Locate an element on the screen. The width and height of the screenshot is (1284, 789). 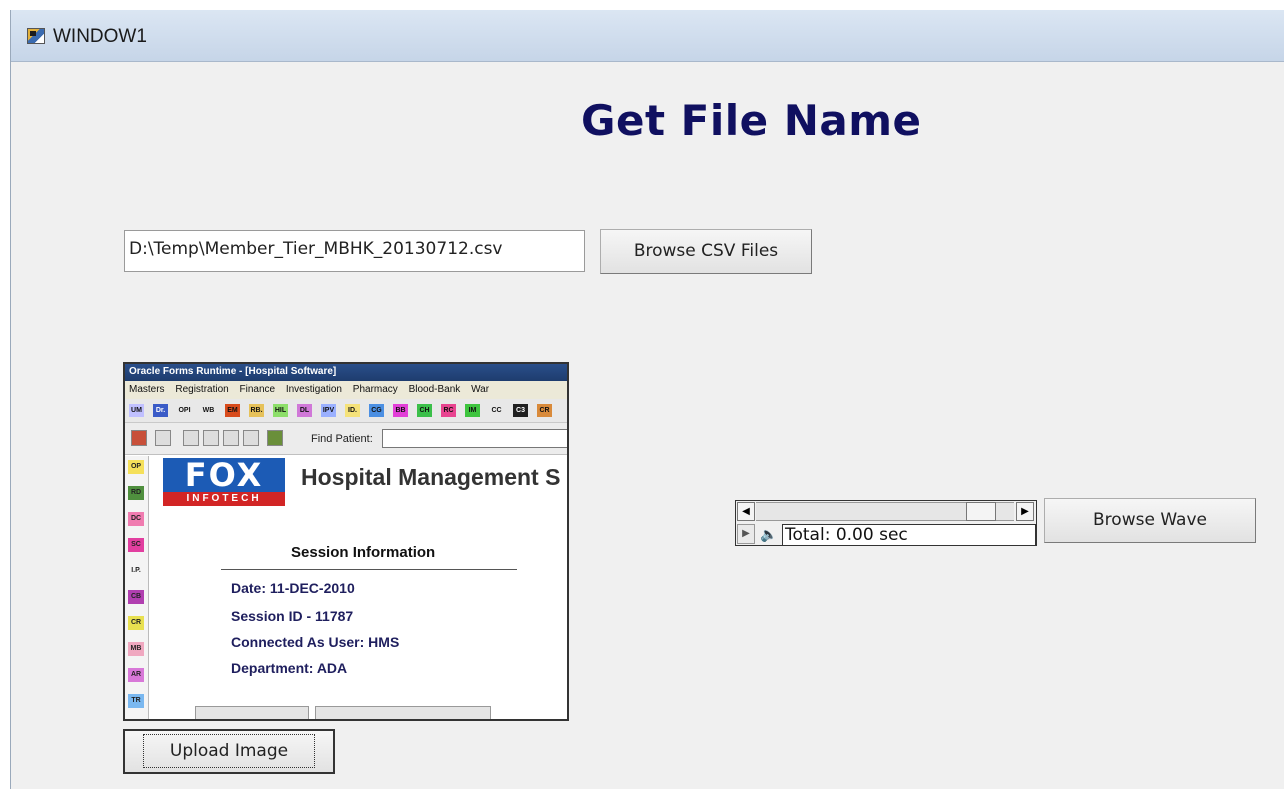
preview-menu-item: Investigation is located at coordinates (313, 389).